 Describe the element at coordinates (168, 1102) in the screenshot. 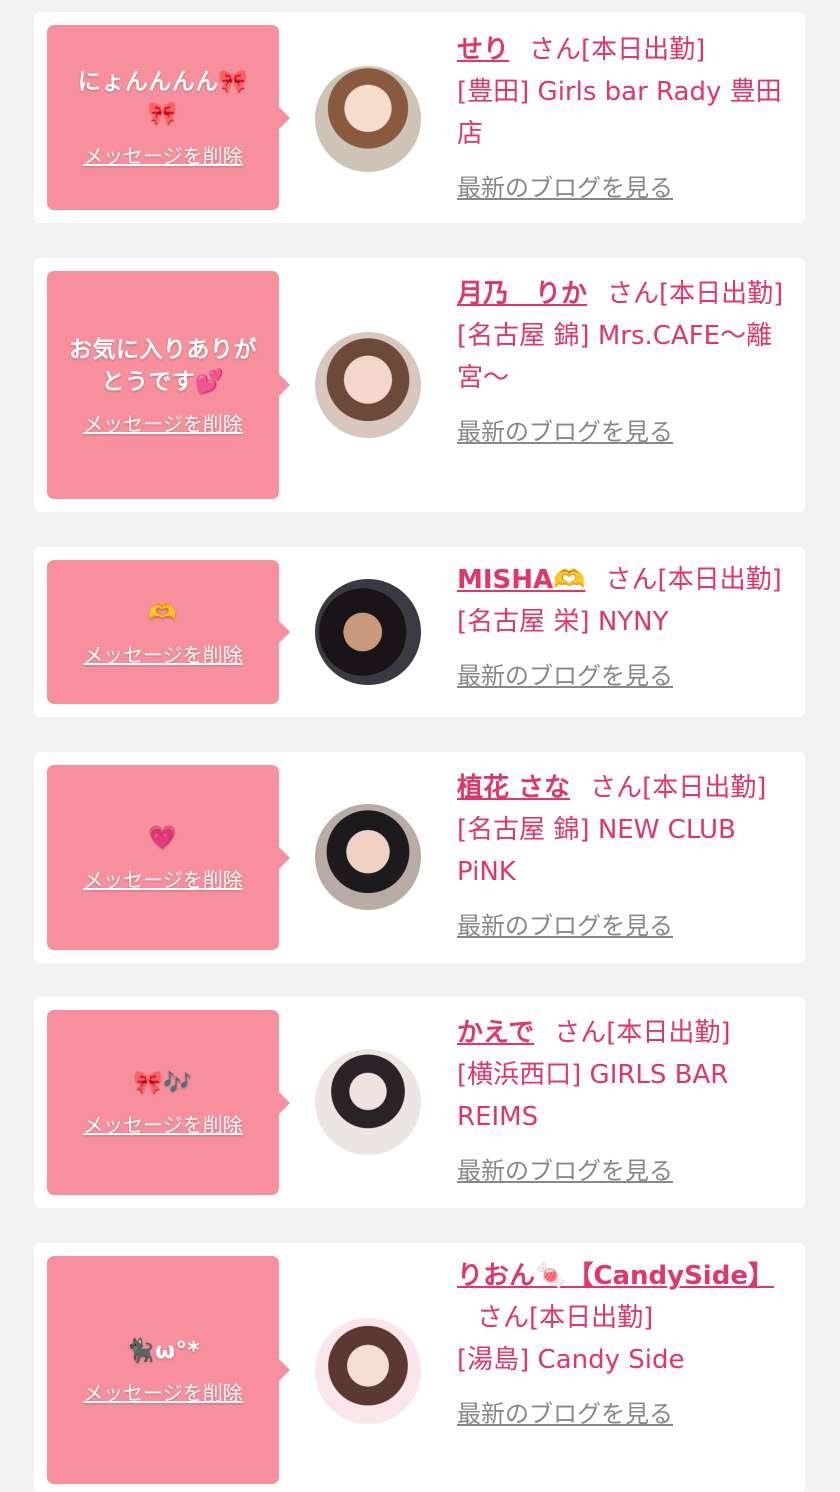

I see `message-bubble: 🎀🎶 メッセージを削除` at that location.